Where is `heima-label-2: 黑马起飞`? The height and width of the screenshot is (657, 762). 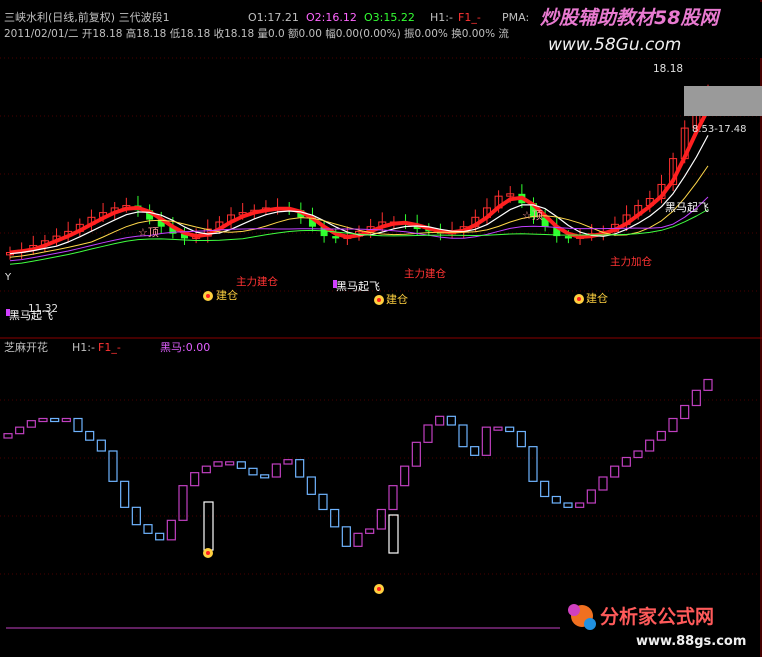
heima-label-2: 黑马起飞 is located at coordinates (358, 286).